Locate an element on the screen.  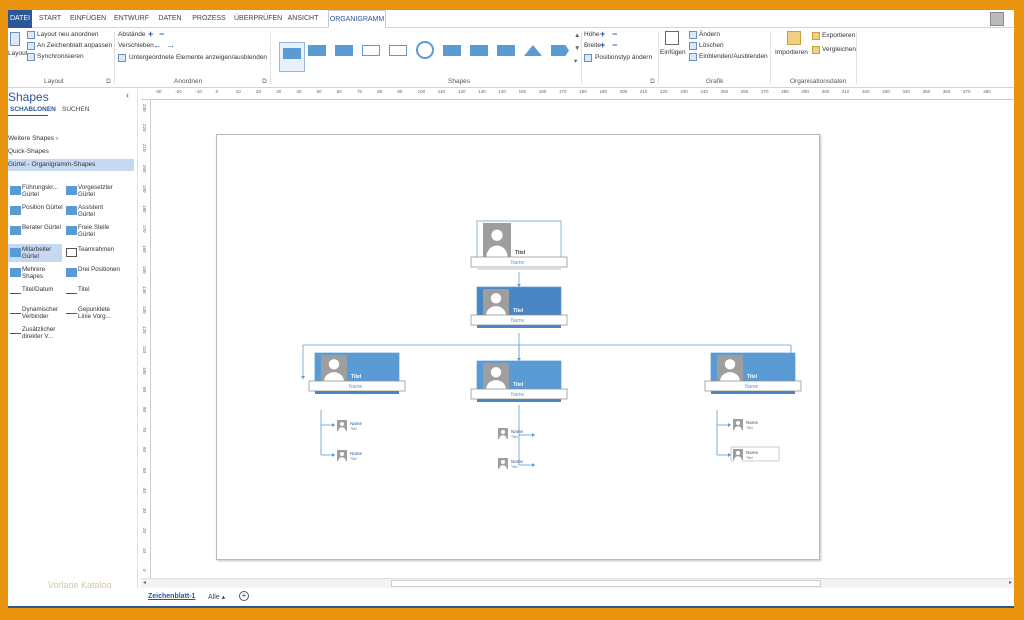
gallery-more-icon: ▾ is located at coordinates (575, 61).